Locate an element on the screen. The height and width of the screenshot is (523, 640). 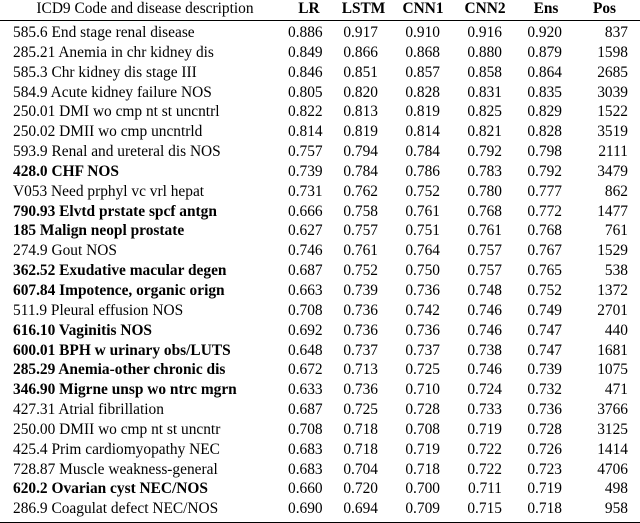
column-header-cnn2: CNN2 is located at coordinates (485, 8).